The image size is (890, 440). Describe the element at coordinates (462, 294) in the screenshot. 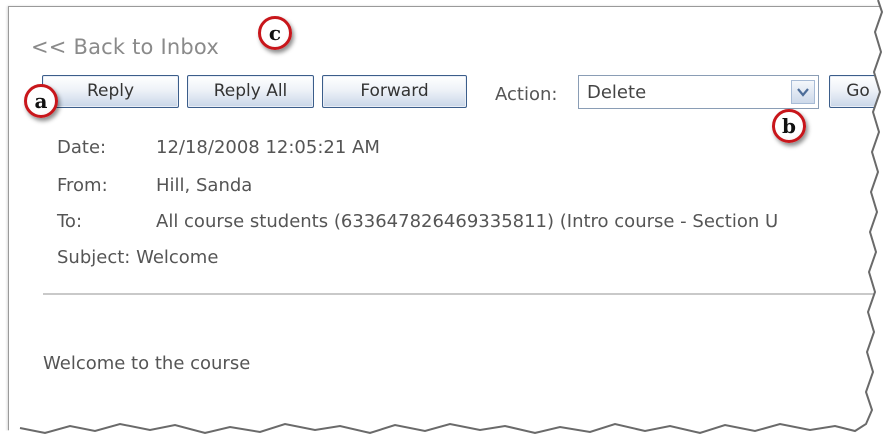

I see `header-divider` at that location.